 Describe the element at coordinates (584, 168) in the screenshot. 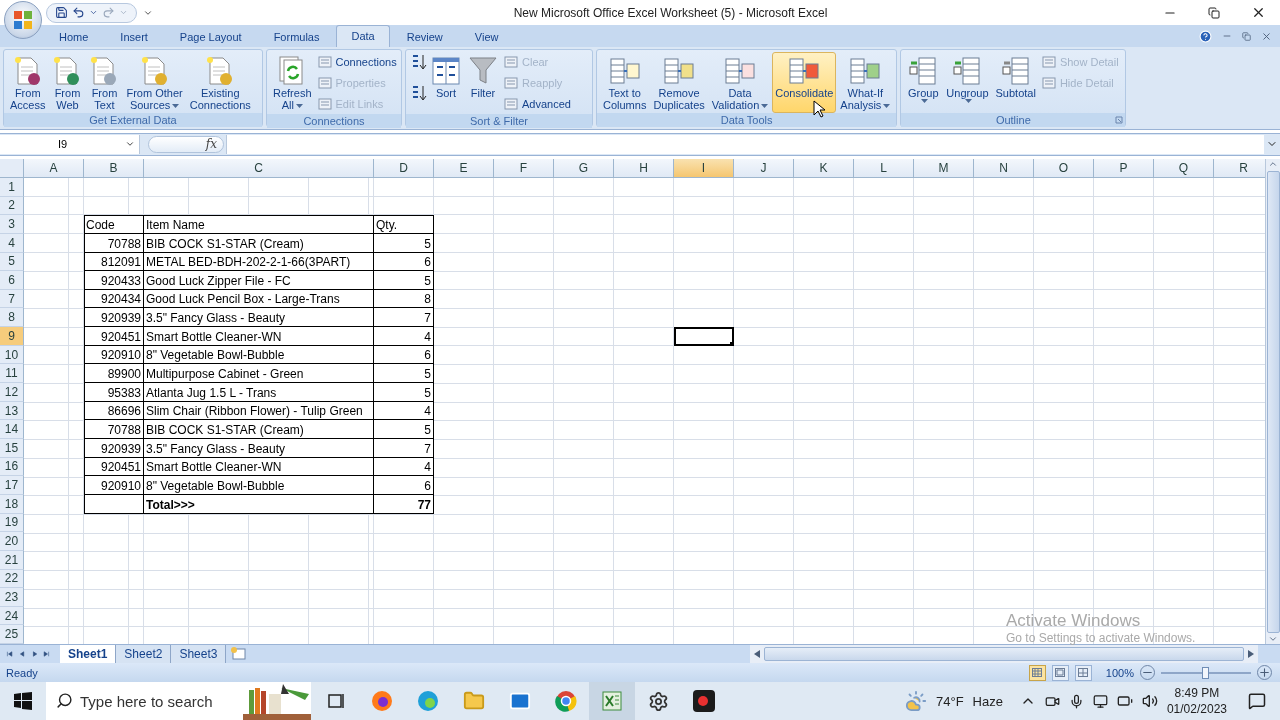

I see `column-header: G` at that location.